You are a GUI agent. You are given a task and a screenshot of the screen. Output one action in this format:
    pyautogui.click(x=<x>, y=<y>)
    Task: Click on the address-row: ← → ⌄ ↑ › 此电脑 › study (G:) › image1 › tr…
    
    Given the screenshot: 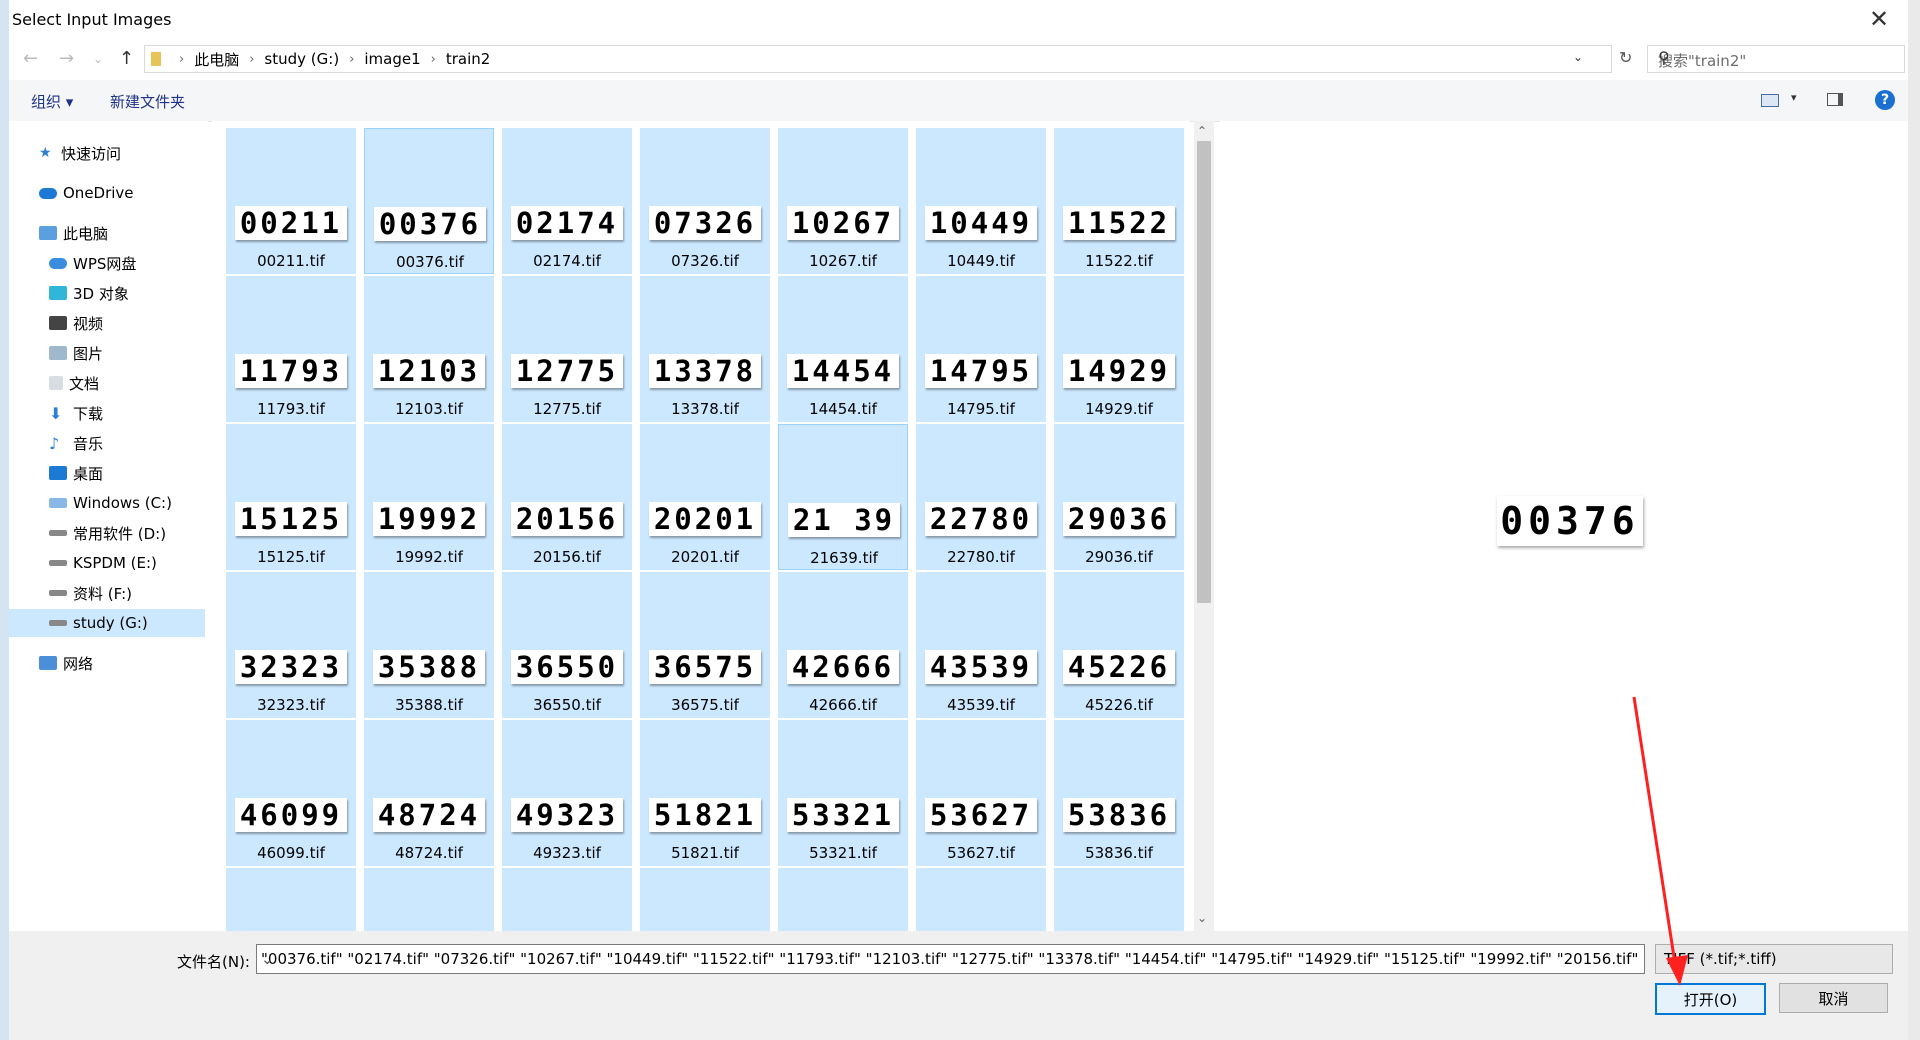 What is the action you would take?
    pyautogui.click(x=958, y=60)
    